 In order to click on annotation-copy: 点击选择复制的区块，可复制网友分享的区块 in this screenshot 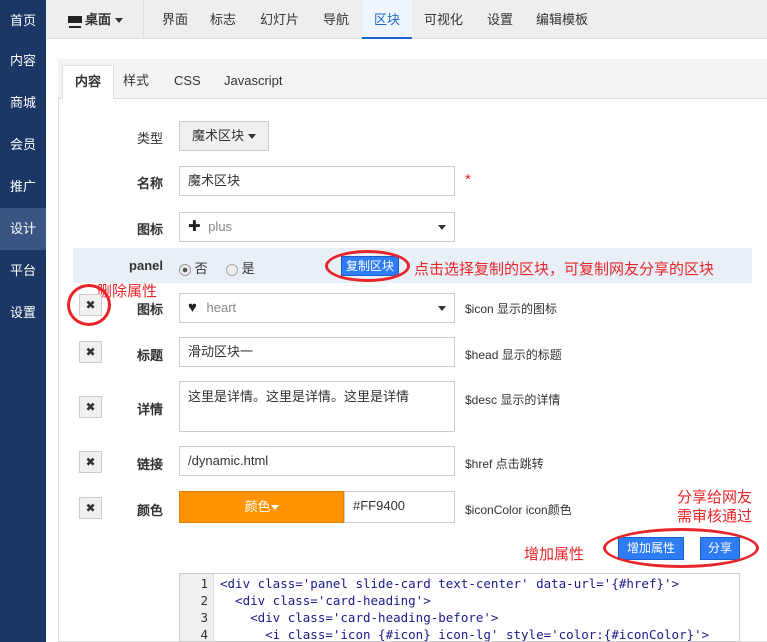, I will do `click(564, 269)`.